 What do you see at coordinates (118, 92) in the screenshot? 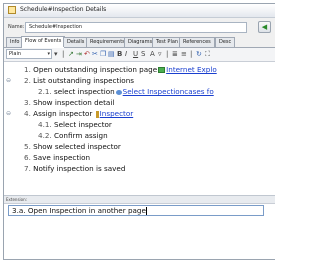
I see `use-case-icon` at bounding box center [118, 92].